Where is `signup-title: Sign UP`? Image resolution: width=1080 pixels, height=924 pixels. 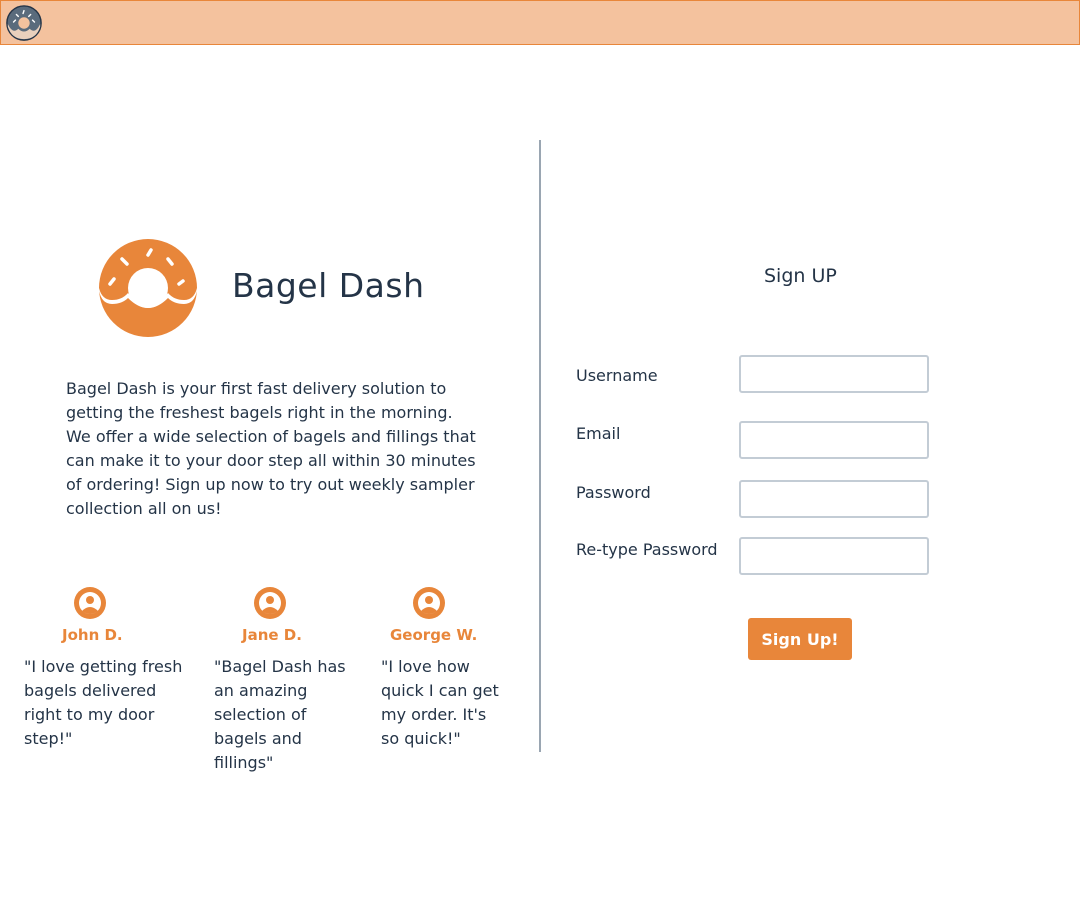
signup-title: Sign UP is located at coordinates (800, 276).